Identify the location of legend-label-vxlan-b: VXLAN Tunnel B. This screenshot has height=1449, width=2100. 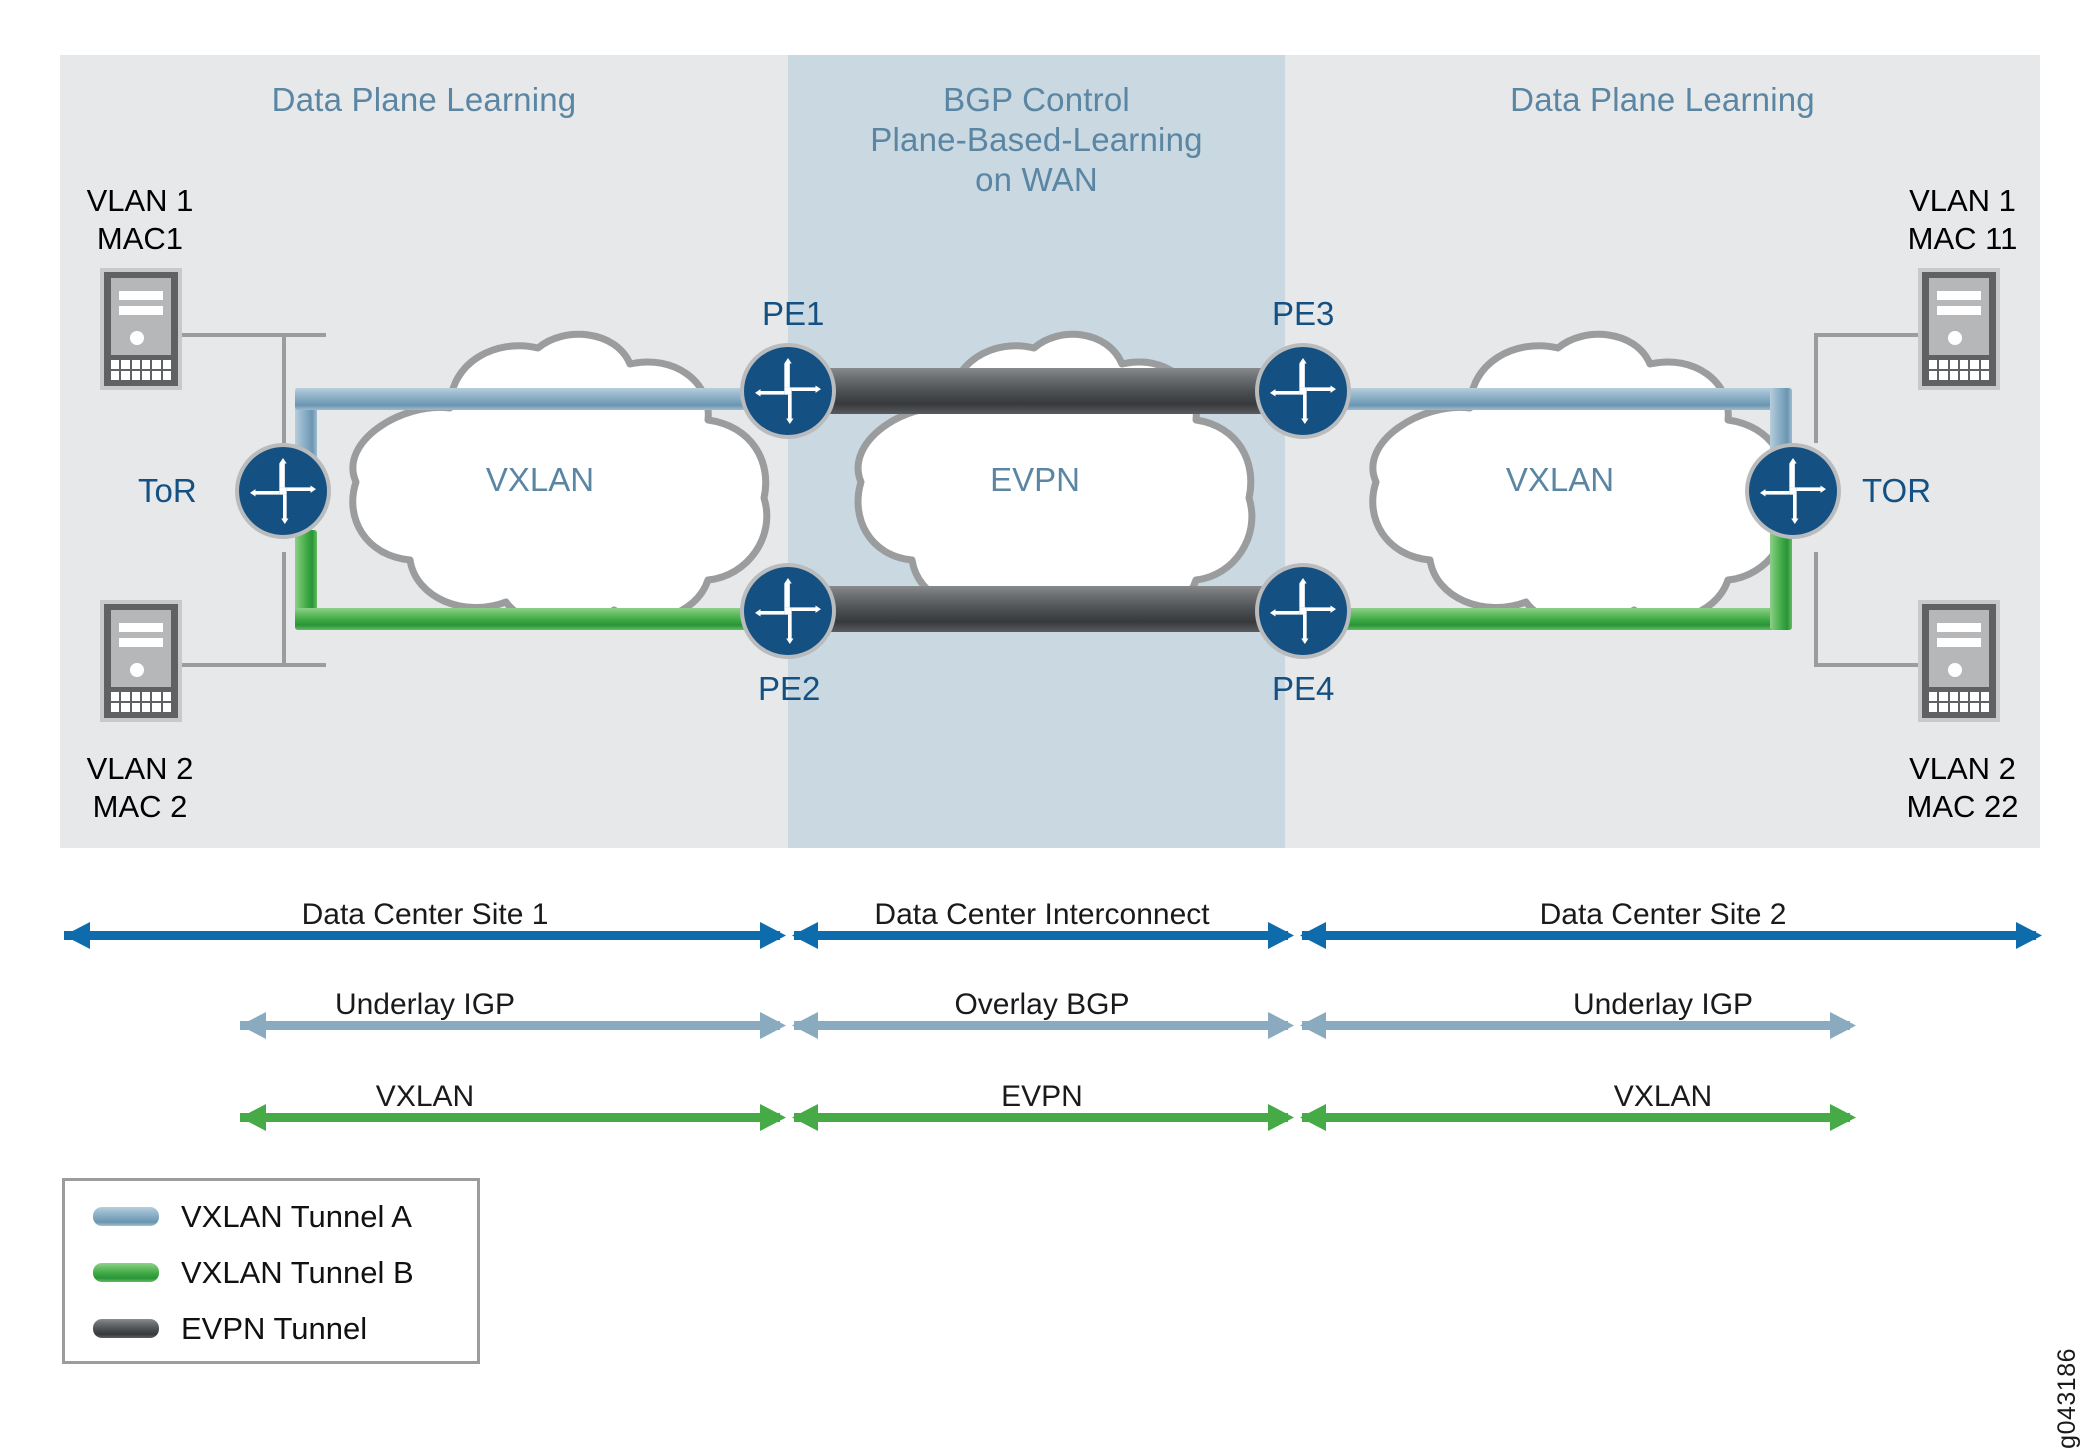
(297, 1272).